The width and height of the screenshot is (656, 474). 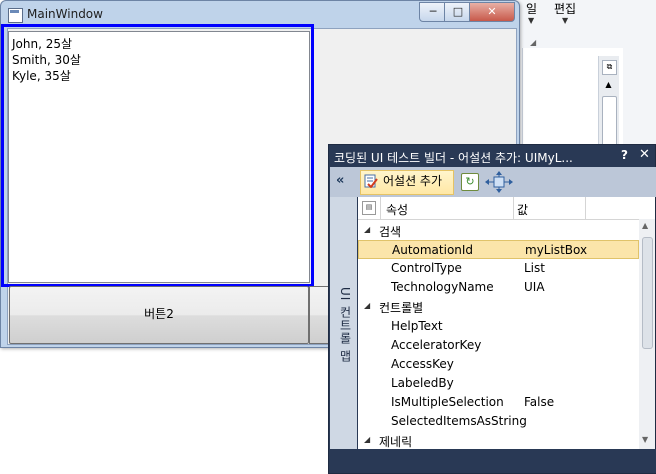 What do you see at coordinates (498, 364) in the screenshot?
I see `property-row-accesskey: AccessKey` at bounding box center [498, 364].